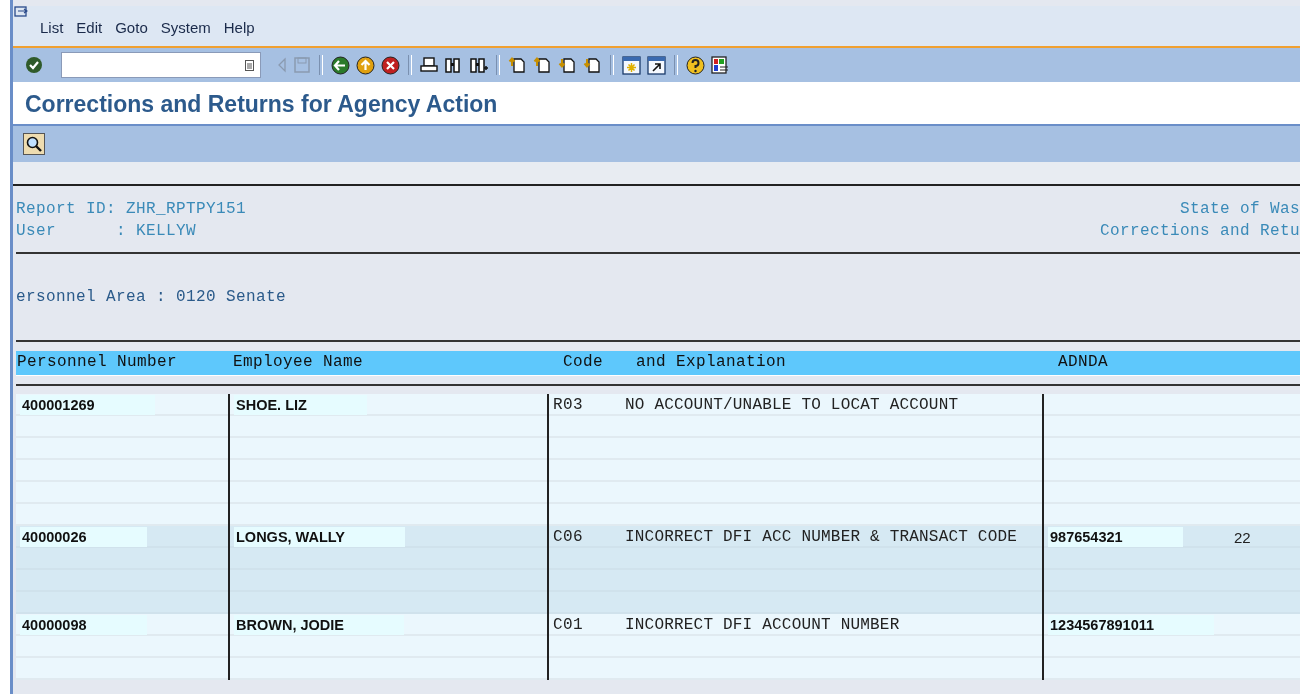 This screenshot has height=694, width=1312. What do you see at coordinates (131, 27) in the screenshot?
I see `menu-item: Goto` at bounding box center [131, 27].